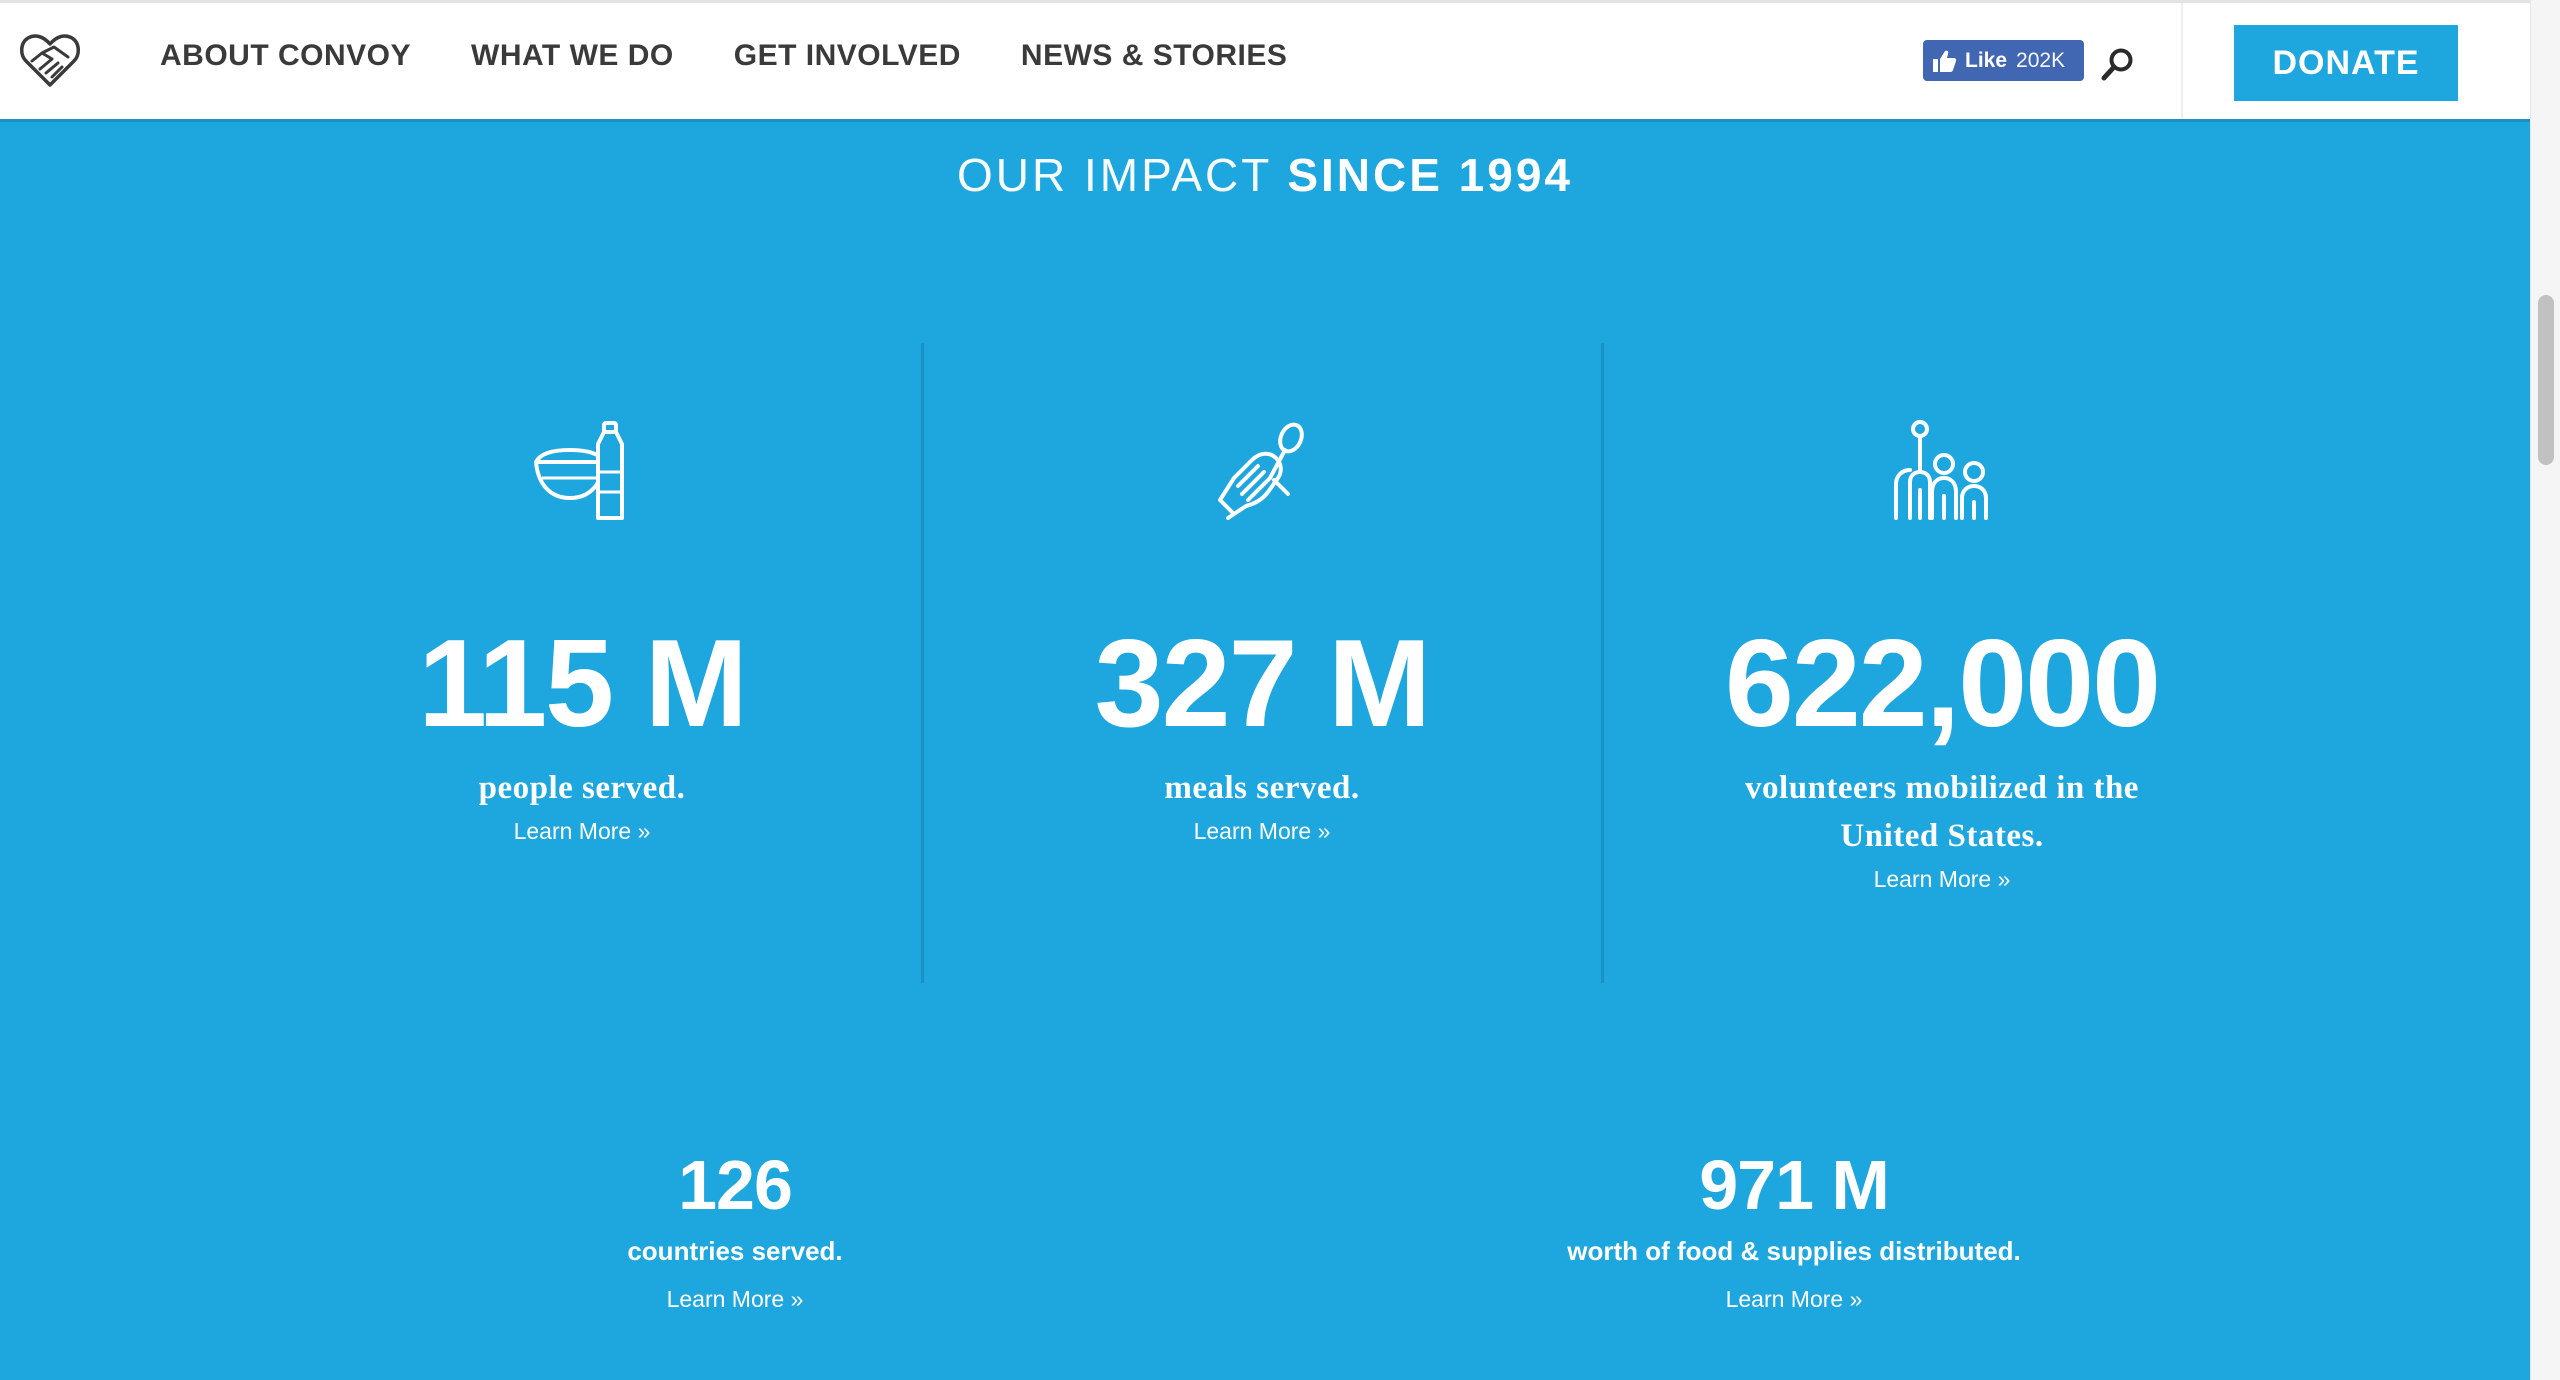 This screenshot has height=1380, width=2560. I want to click on impact-heading: OUR IMPACT SINCE 1994, so click(1265, 175).